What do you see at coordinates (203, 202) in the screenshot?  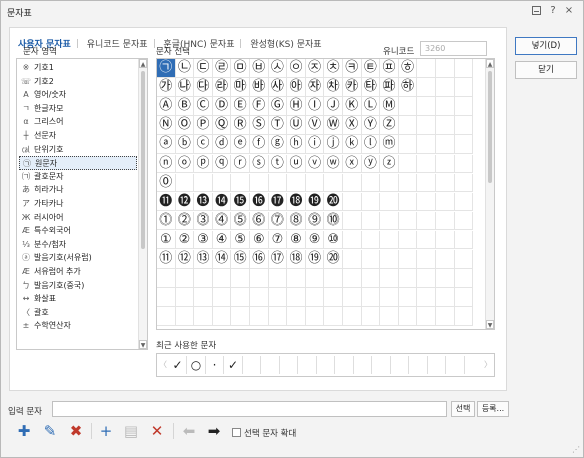 I see `char-cell: ⓭` at bounding box center [203, 202].